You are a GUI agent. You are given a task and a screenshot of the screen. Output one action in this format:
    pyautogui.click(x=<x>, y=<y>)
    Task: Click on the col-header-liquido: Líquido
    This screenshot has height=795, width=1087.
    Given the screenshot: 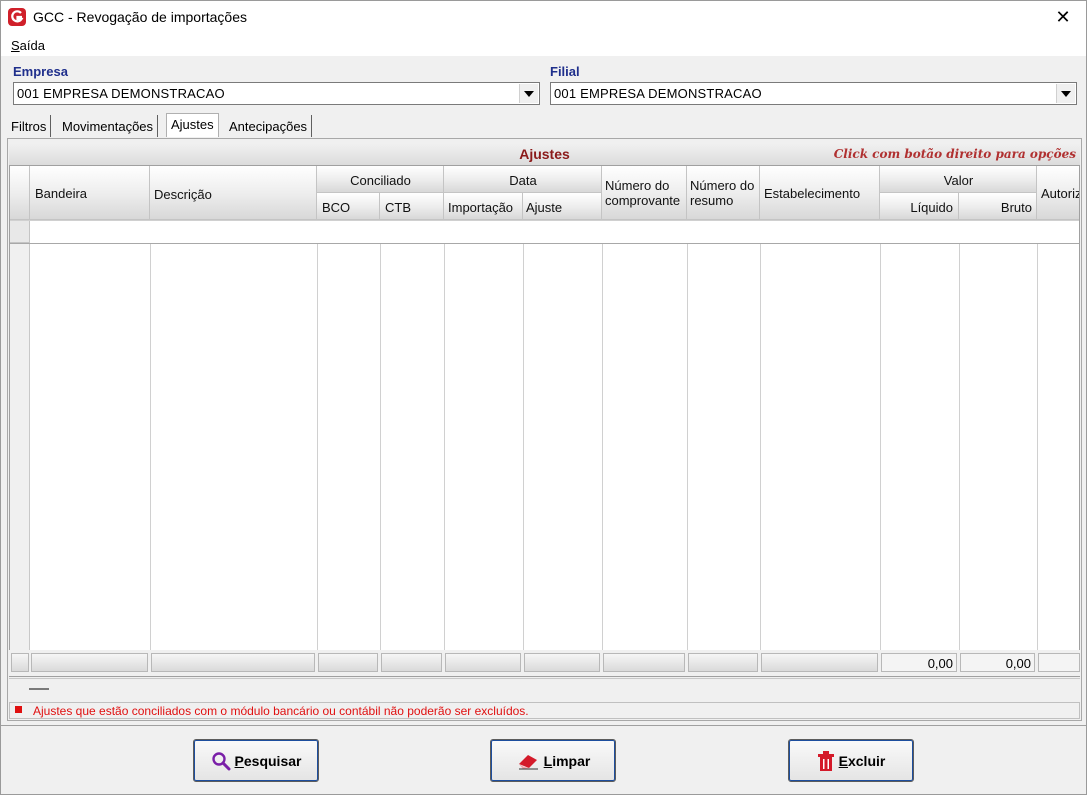 What is the action you would take?
    pyautogui.click(x=919, y=206)
    